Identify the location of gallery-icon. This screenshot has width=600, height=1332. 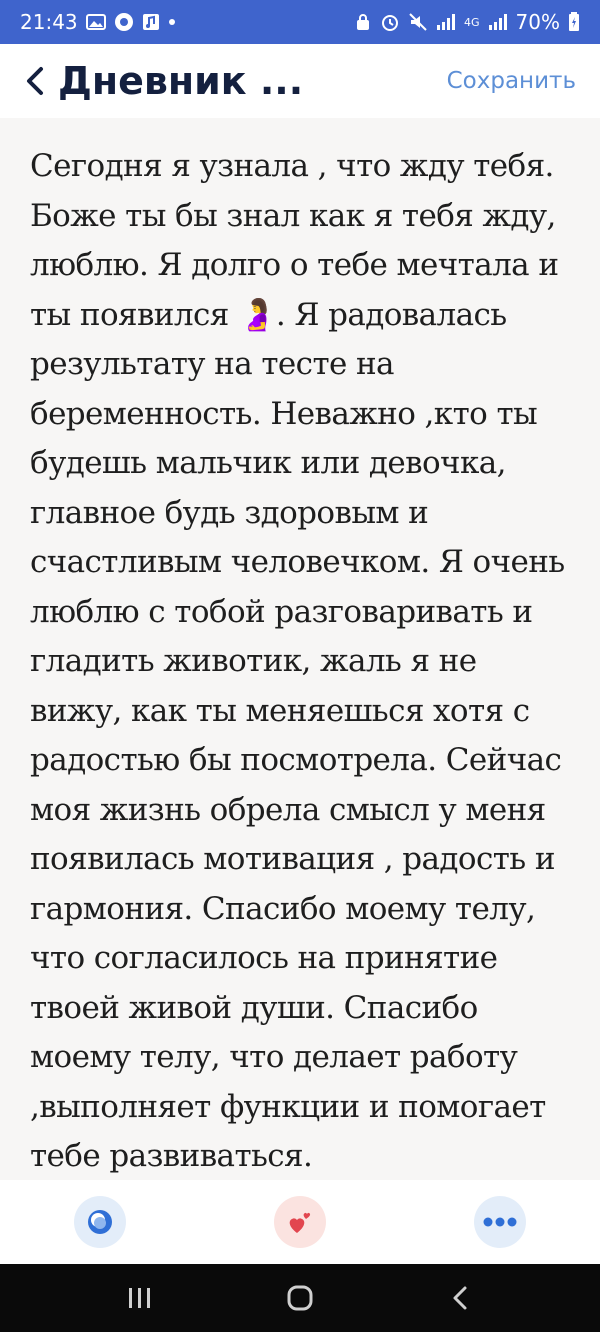
(95, 22).